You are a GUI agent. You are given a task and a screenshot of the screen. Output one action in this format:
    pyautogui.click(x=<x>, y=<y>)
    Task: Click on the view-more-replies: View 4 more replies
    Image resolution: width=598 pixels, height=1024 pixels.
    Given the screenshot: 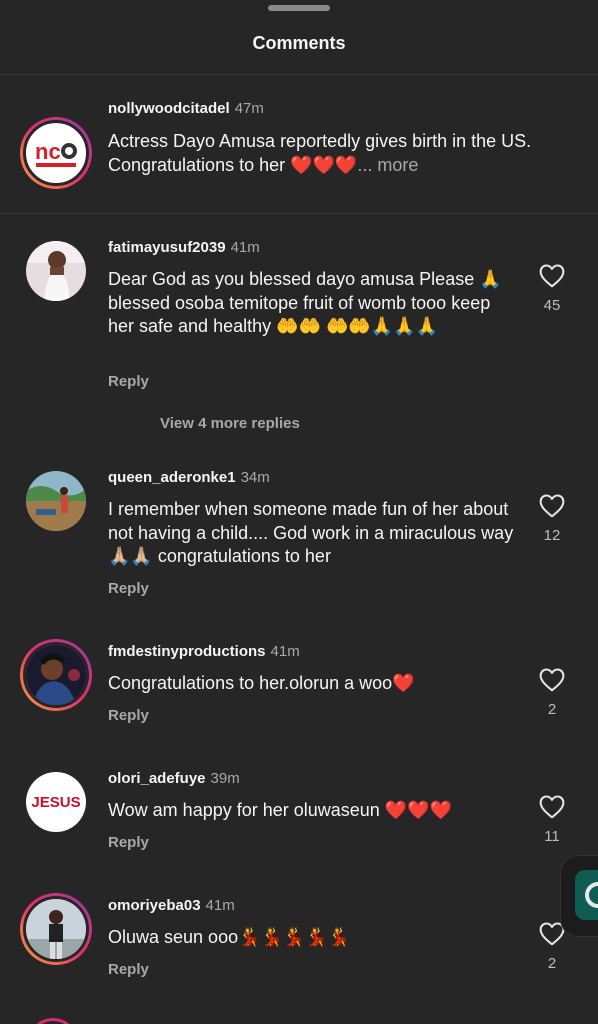 What is the action you would take?
    pyautogui.click(x=230, y=423)
    